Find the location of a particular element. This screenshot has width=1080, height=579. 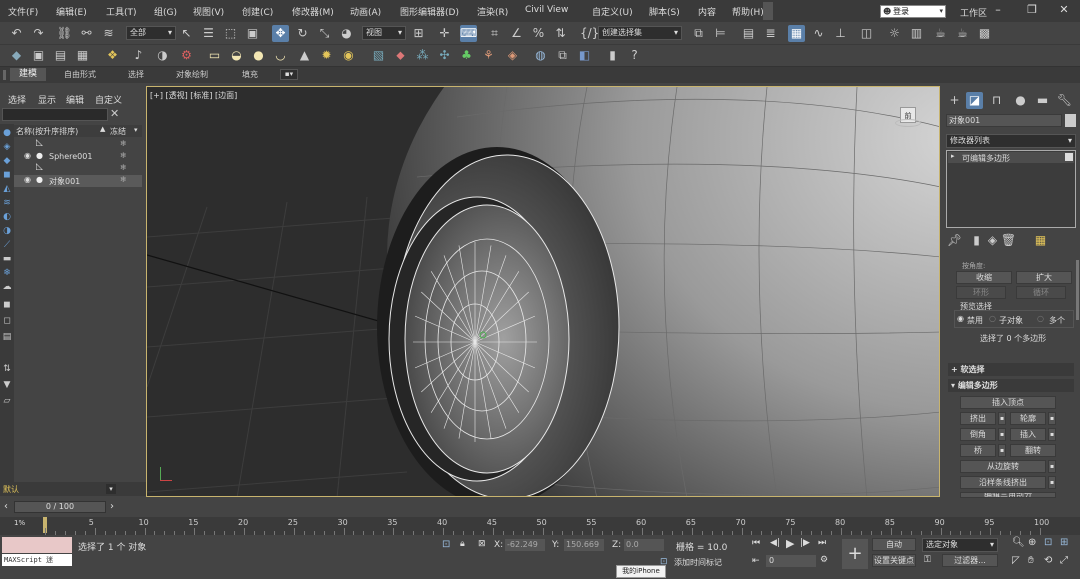

configure-sets-icon: ▦ is located at coordinates (1040, 240).